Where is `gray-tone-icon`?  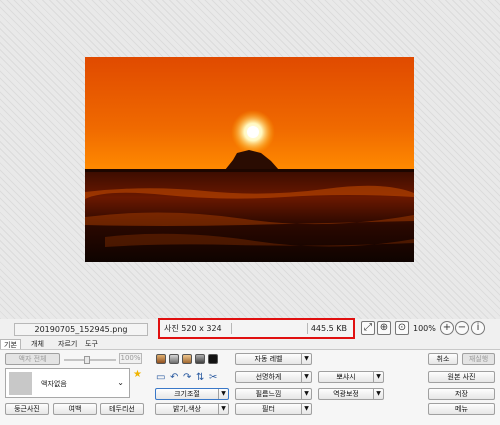 gray-tone-icon is located at coordinates (174, 359).